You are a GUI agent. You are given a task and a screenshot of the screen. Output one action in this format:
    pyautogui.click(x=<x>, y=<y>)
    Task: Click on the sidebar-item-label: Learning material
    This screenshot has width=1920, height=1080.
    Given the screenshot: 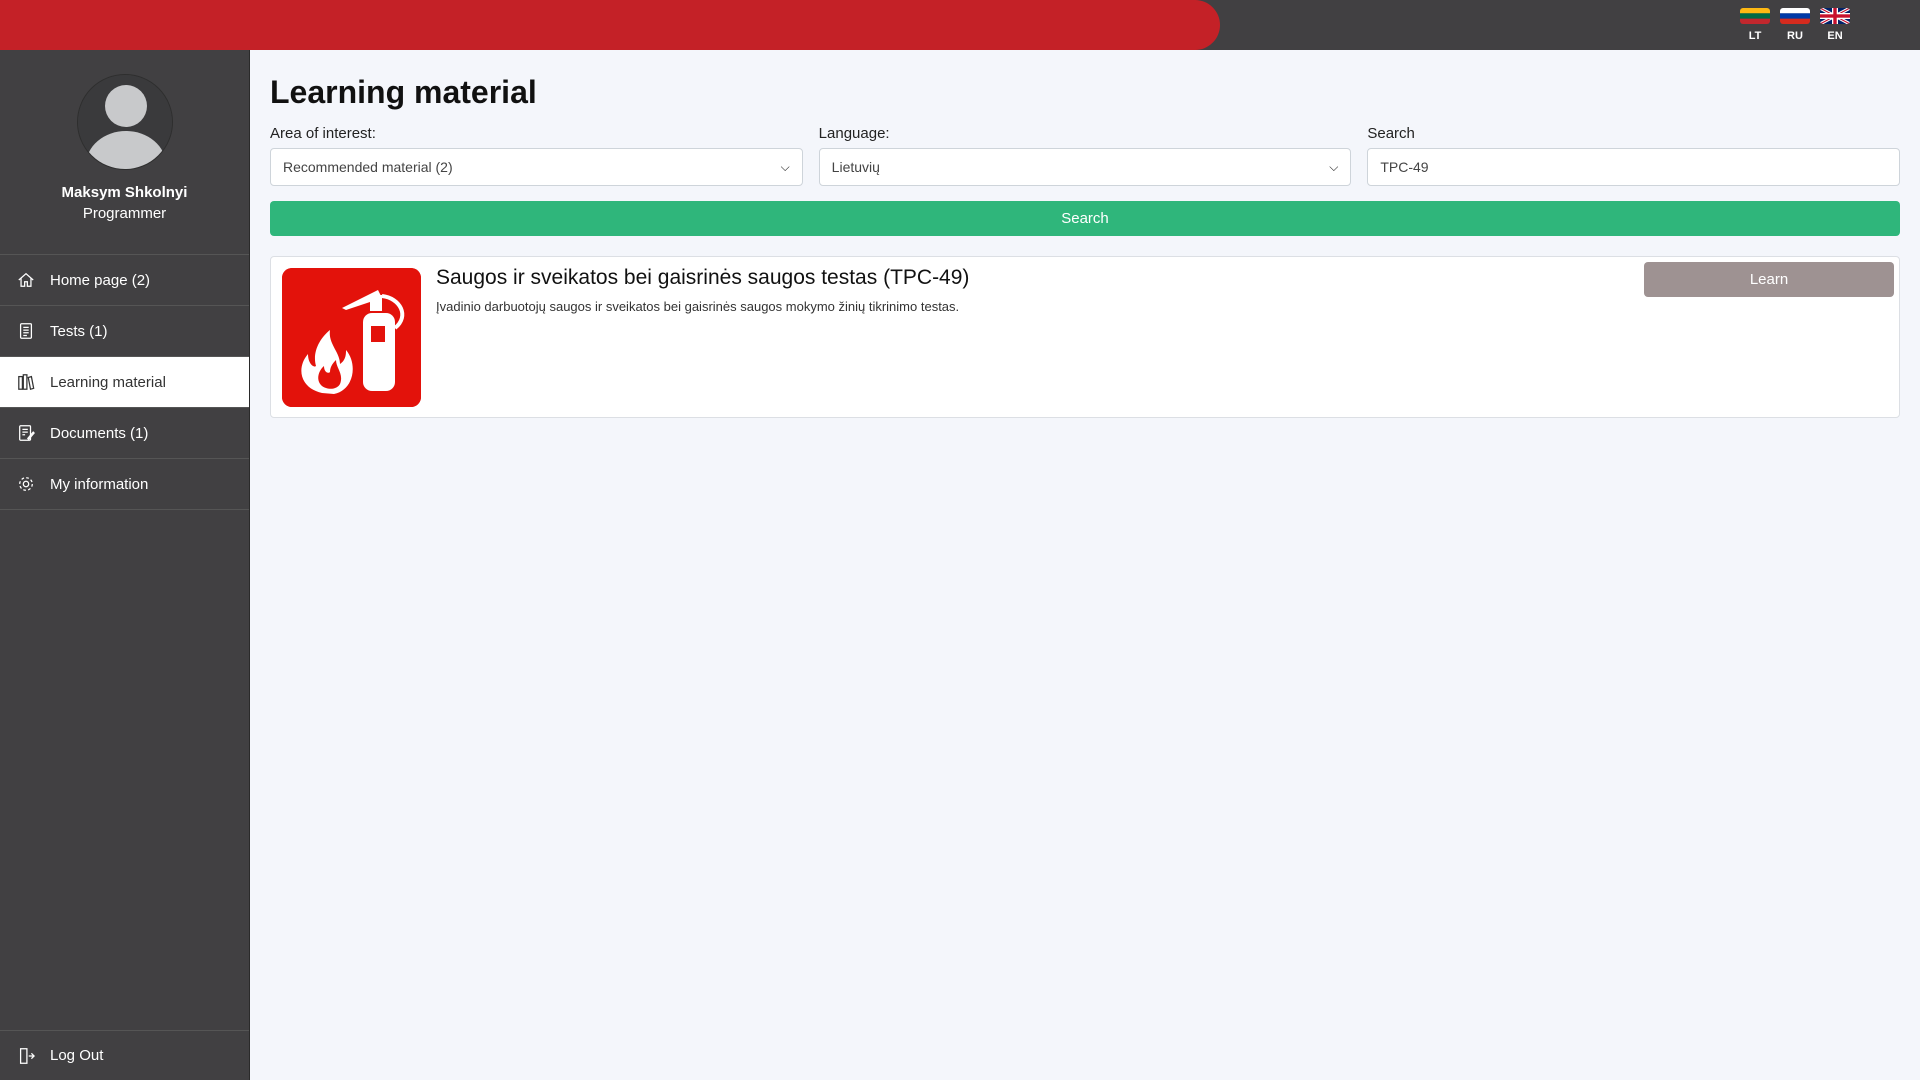 What is the action you would take?
    pyautogui.click(x=108, y=382)
    